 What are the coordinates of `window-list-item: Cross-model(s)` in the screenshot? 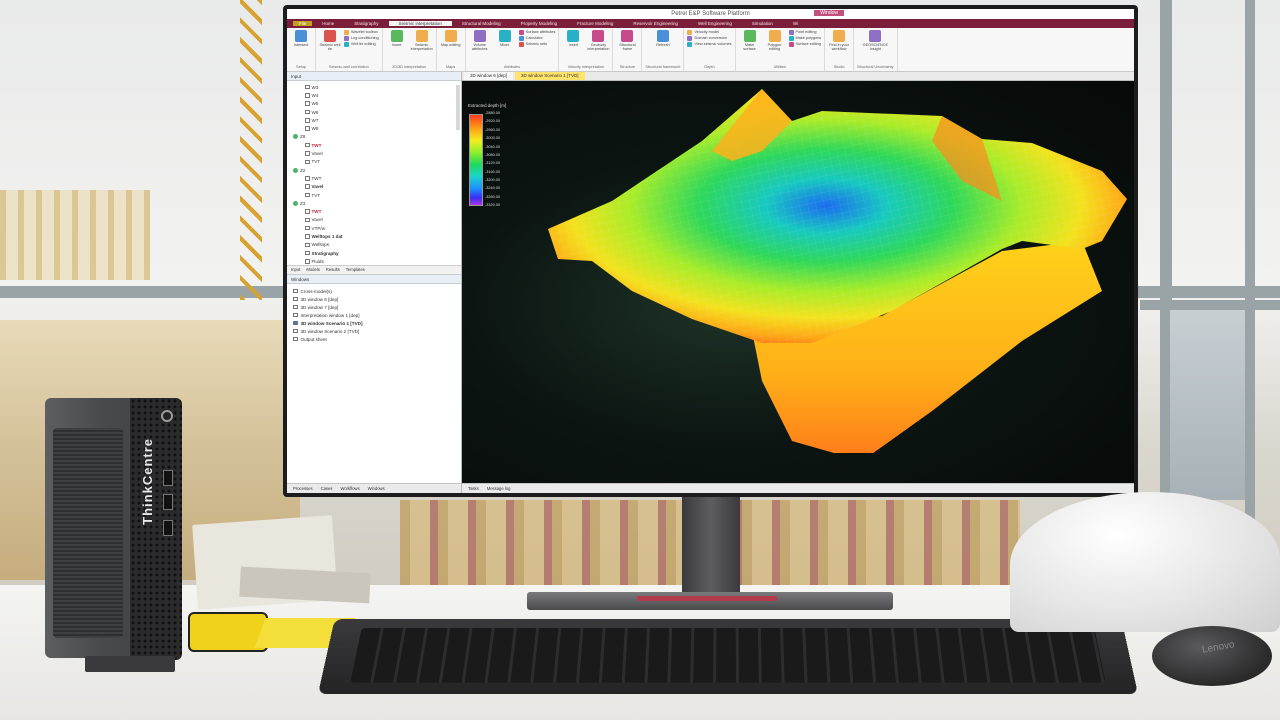 It's located at (374, 291).